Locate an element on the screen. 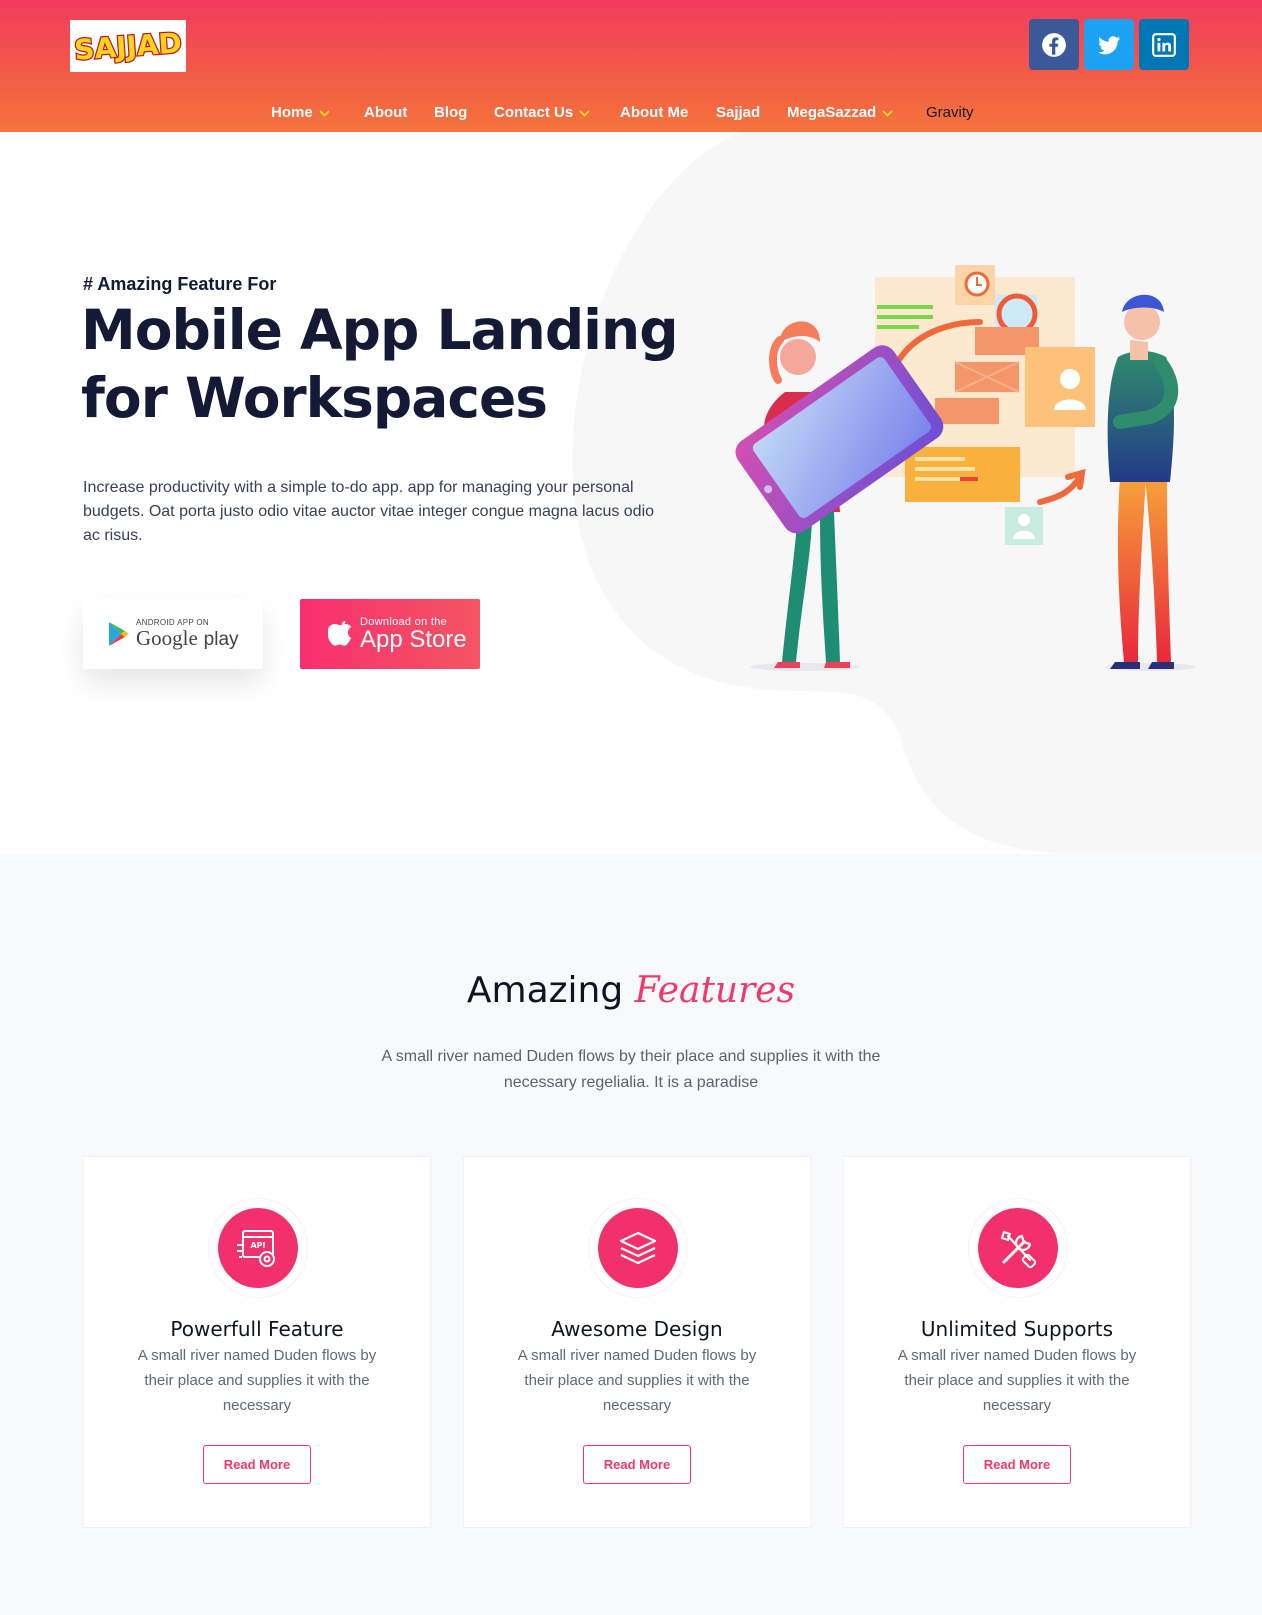 This screenshot has width=1262, height=1615. nav-blog-label: Blog is located at coordinates (451, 112).